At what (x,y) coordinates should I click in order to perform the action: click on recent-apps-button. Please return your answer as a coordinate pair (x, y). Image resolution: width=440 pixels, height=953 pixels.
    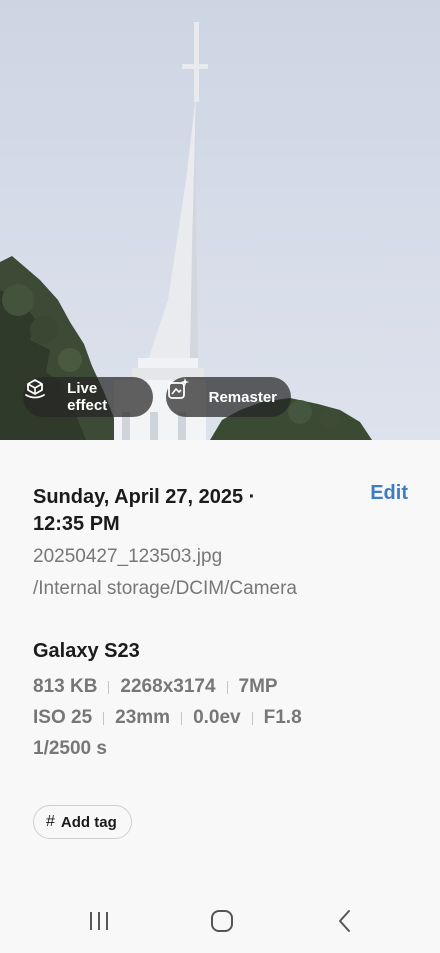
    Looking at the image, I should click on (99, 921).